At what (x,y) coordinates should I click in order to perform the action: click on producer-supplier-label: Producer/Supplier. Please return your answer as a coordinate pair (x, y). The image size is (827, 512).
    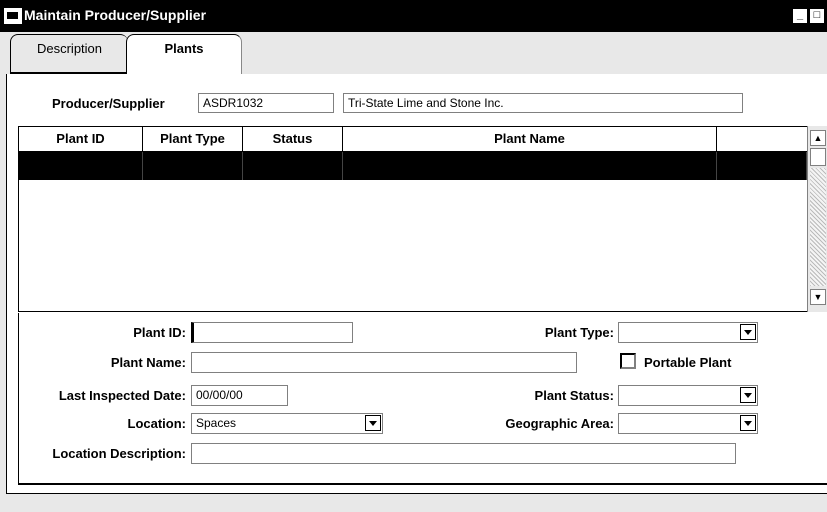
    Looking at the image, I should click on (108, 103).